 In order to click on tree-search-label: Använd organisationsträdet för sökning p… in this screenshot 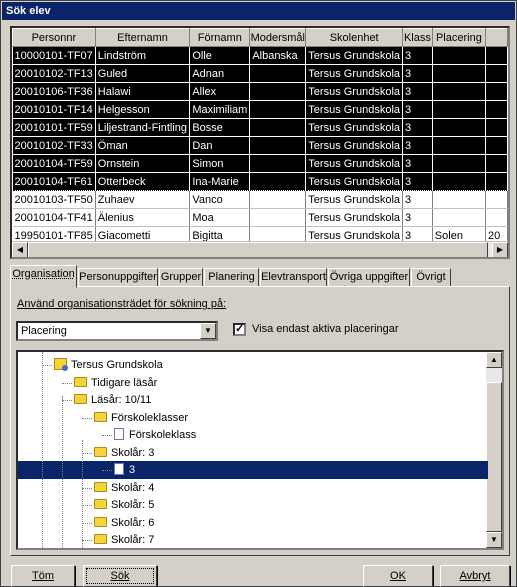, I will do `click(122, 304)`.